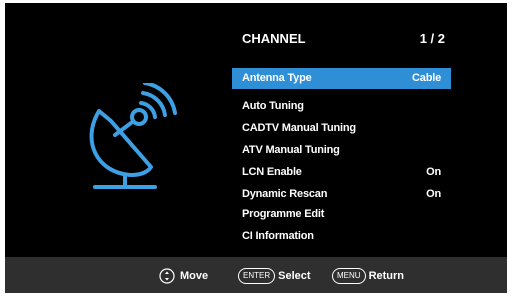 Image resolution: width=514 pixels, height=299 pixels. What do you see at coordinates (277, 78) in the screenshot?
I see `menu-item-label: Antenna Type` at bounding box center [277, 78].